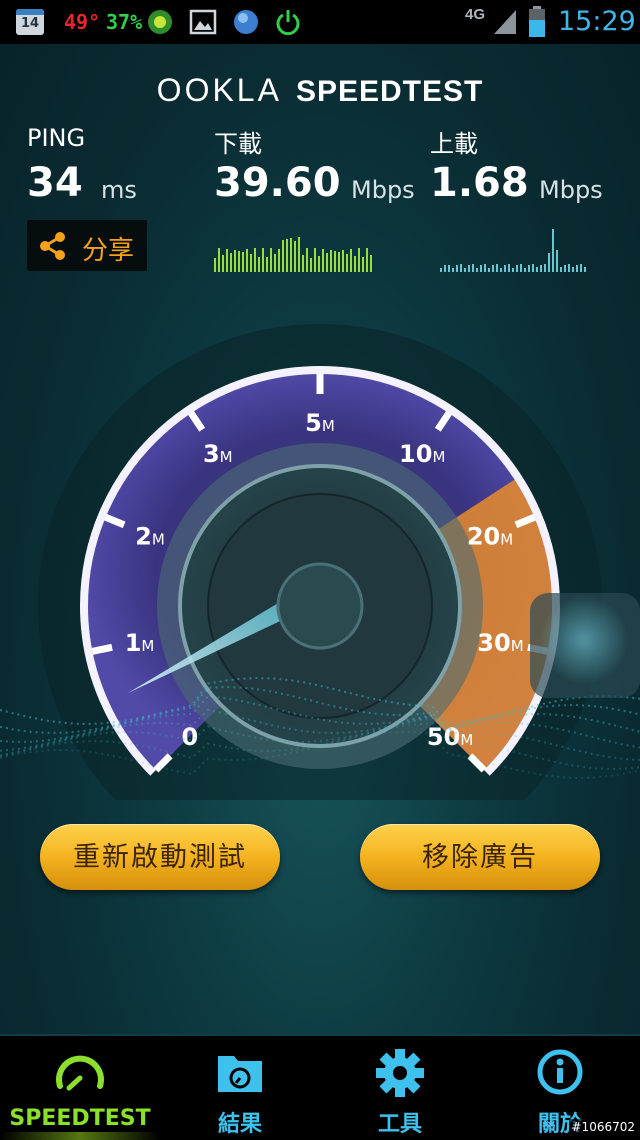 Image resolution: width=640 pixels, height=1140 pixels. What do you see at coordinates (30, 22) in the screenshot?
I see `calendar-icon: 14` at bounding box center [30, 22].